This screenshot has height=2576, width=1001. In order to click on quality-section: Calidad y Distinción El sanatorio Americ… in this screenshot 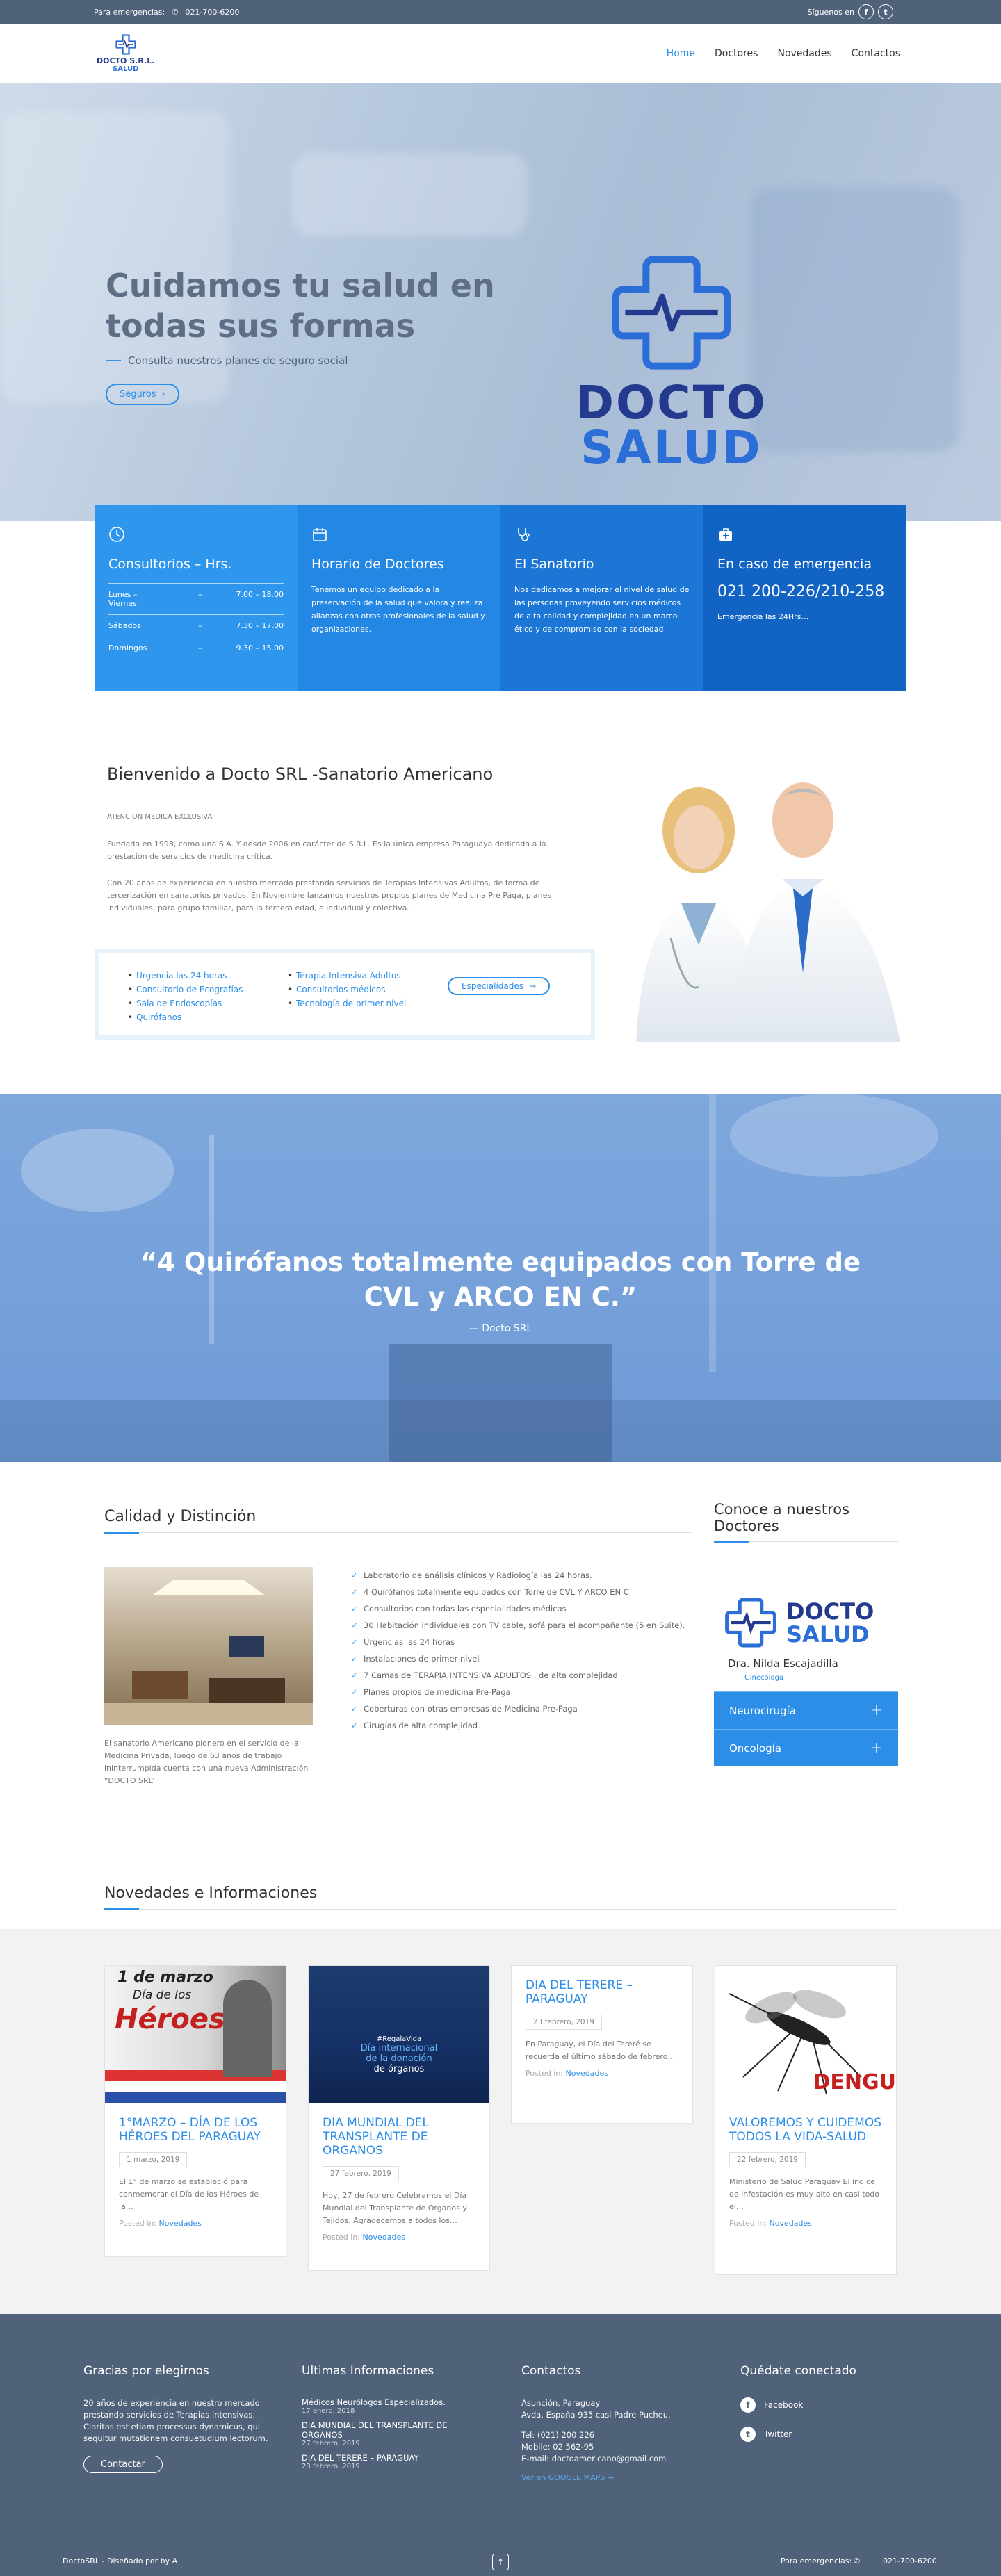, I will do `click(500, 1654)`.